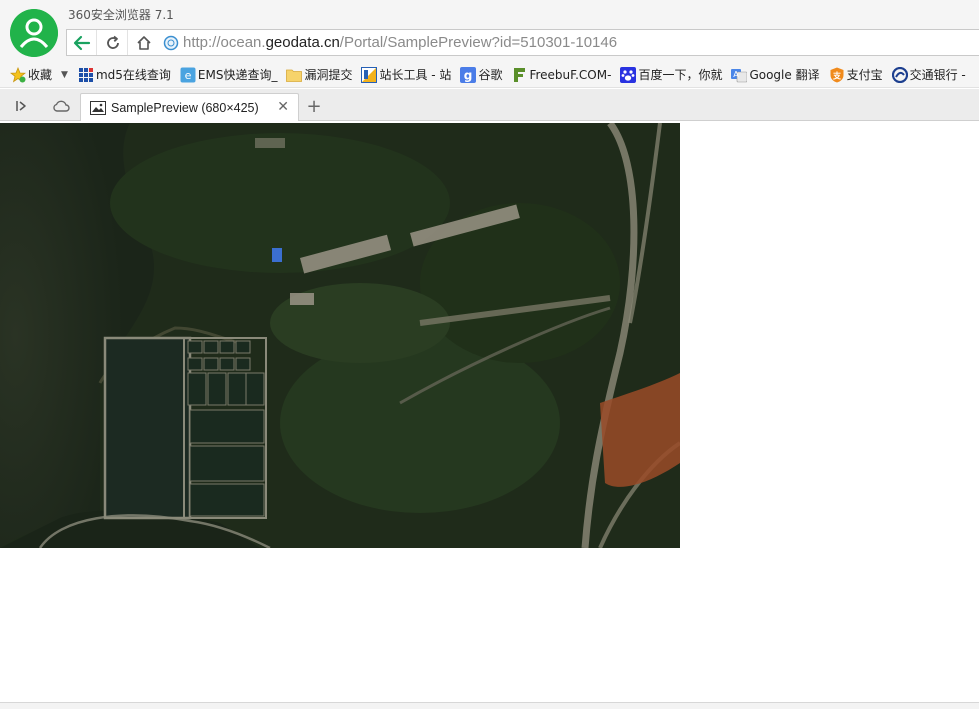 This screenshot has height=709, width=979. I want to click on refresh-button, so click(113, 42).